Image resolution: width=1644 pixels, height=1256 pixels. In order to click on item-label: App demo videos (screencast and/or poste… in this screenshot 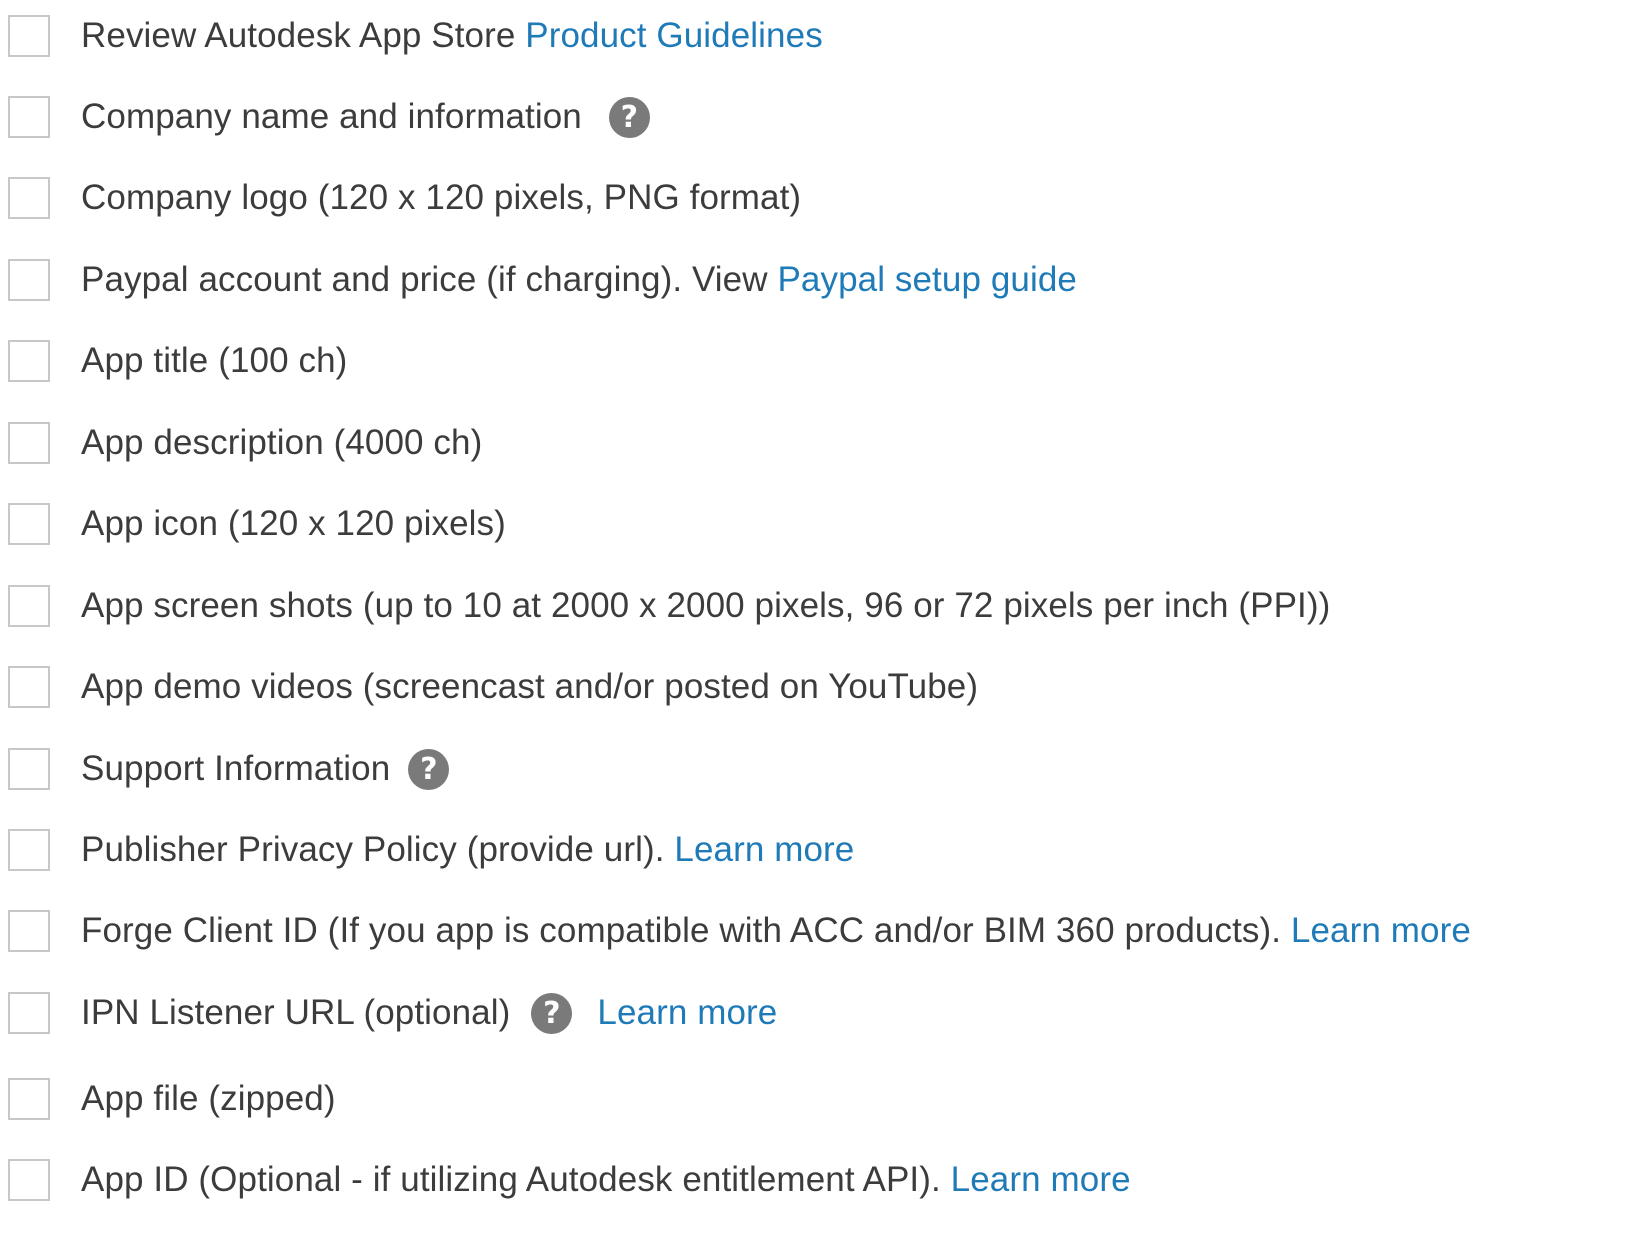, I will do `click(530, 686)`.